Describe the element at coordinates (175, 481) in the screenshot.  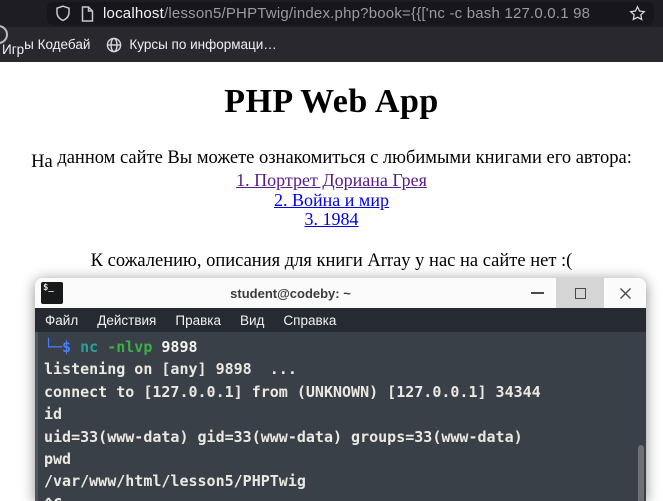
I see `terminal-line-pwd-result: /var/www/html/lesson5/PHPTwig` at that location.